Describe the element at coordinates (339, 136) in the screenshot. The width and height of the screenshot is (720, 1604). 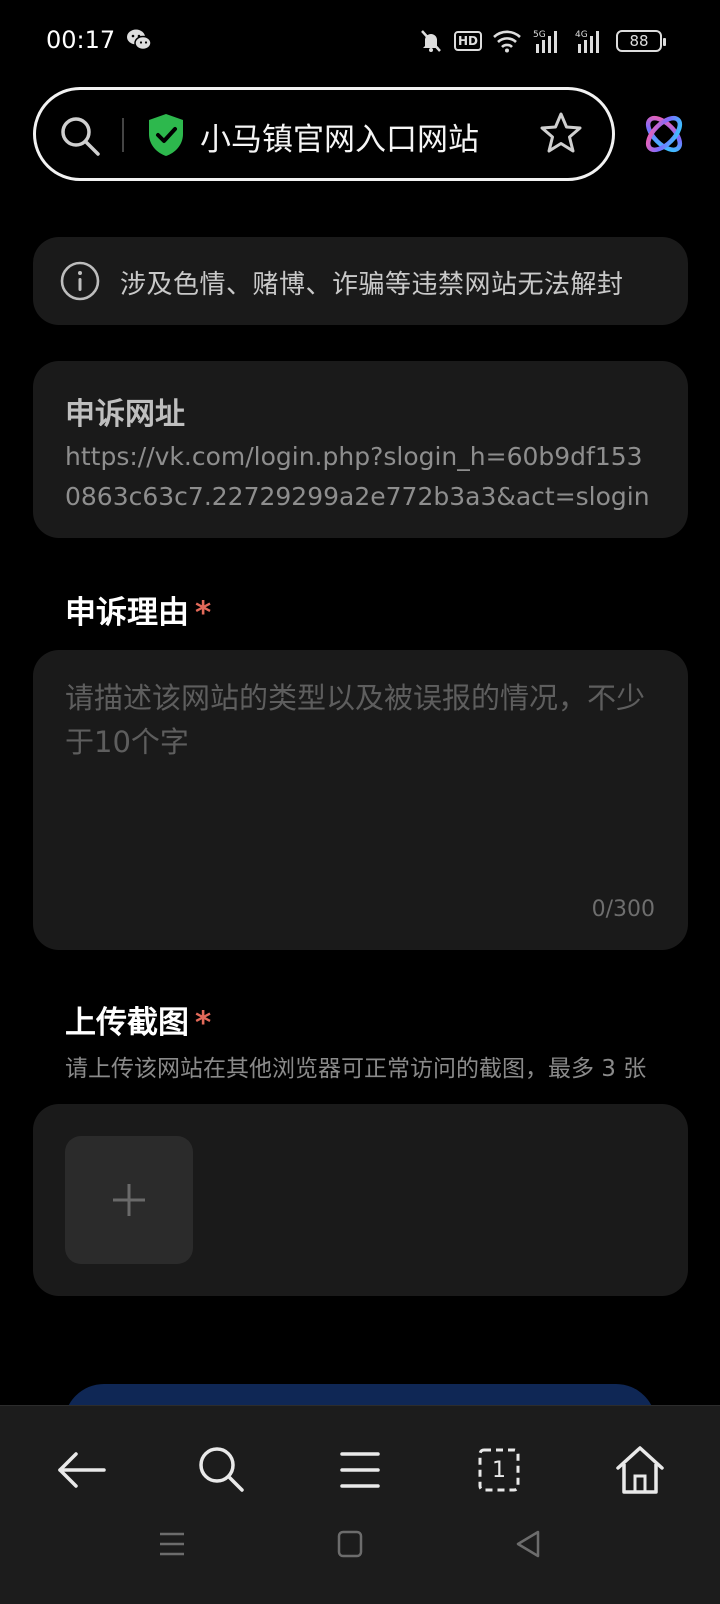
I see `address-text: 小马镇官网入口网站` at that location.